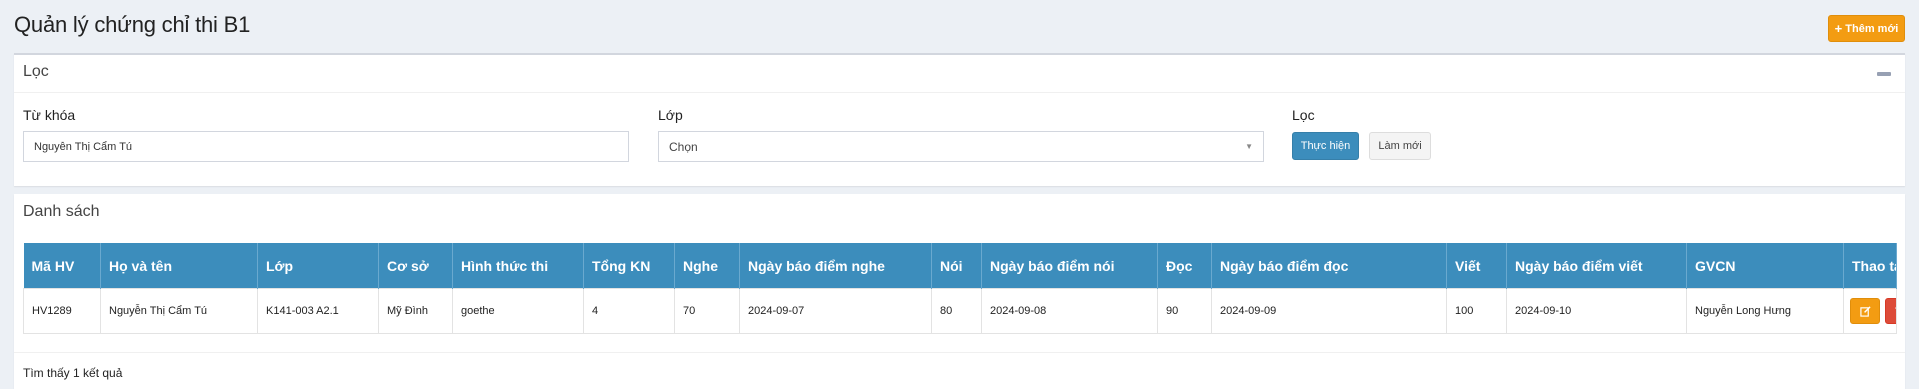  I want to click on add-new-label: Thêm mới, so click(1872, 28).